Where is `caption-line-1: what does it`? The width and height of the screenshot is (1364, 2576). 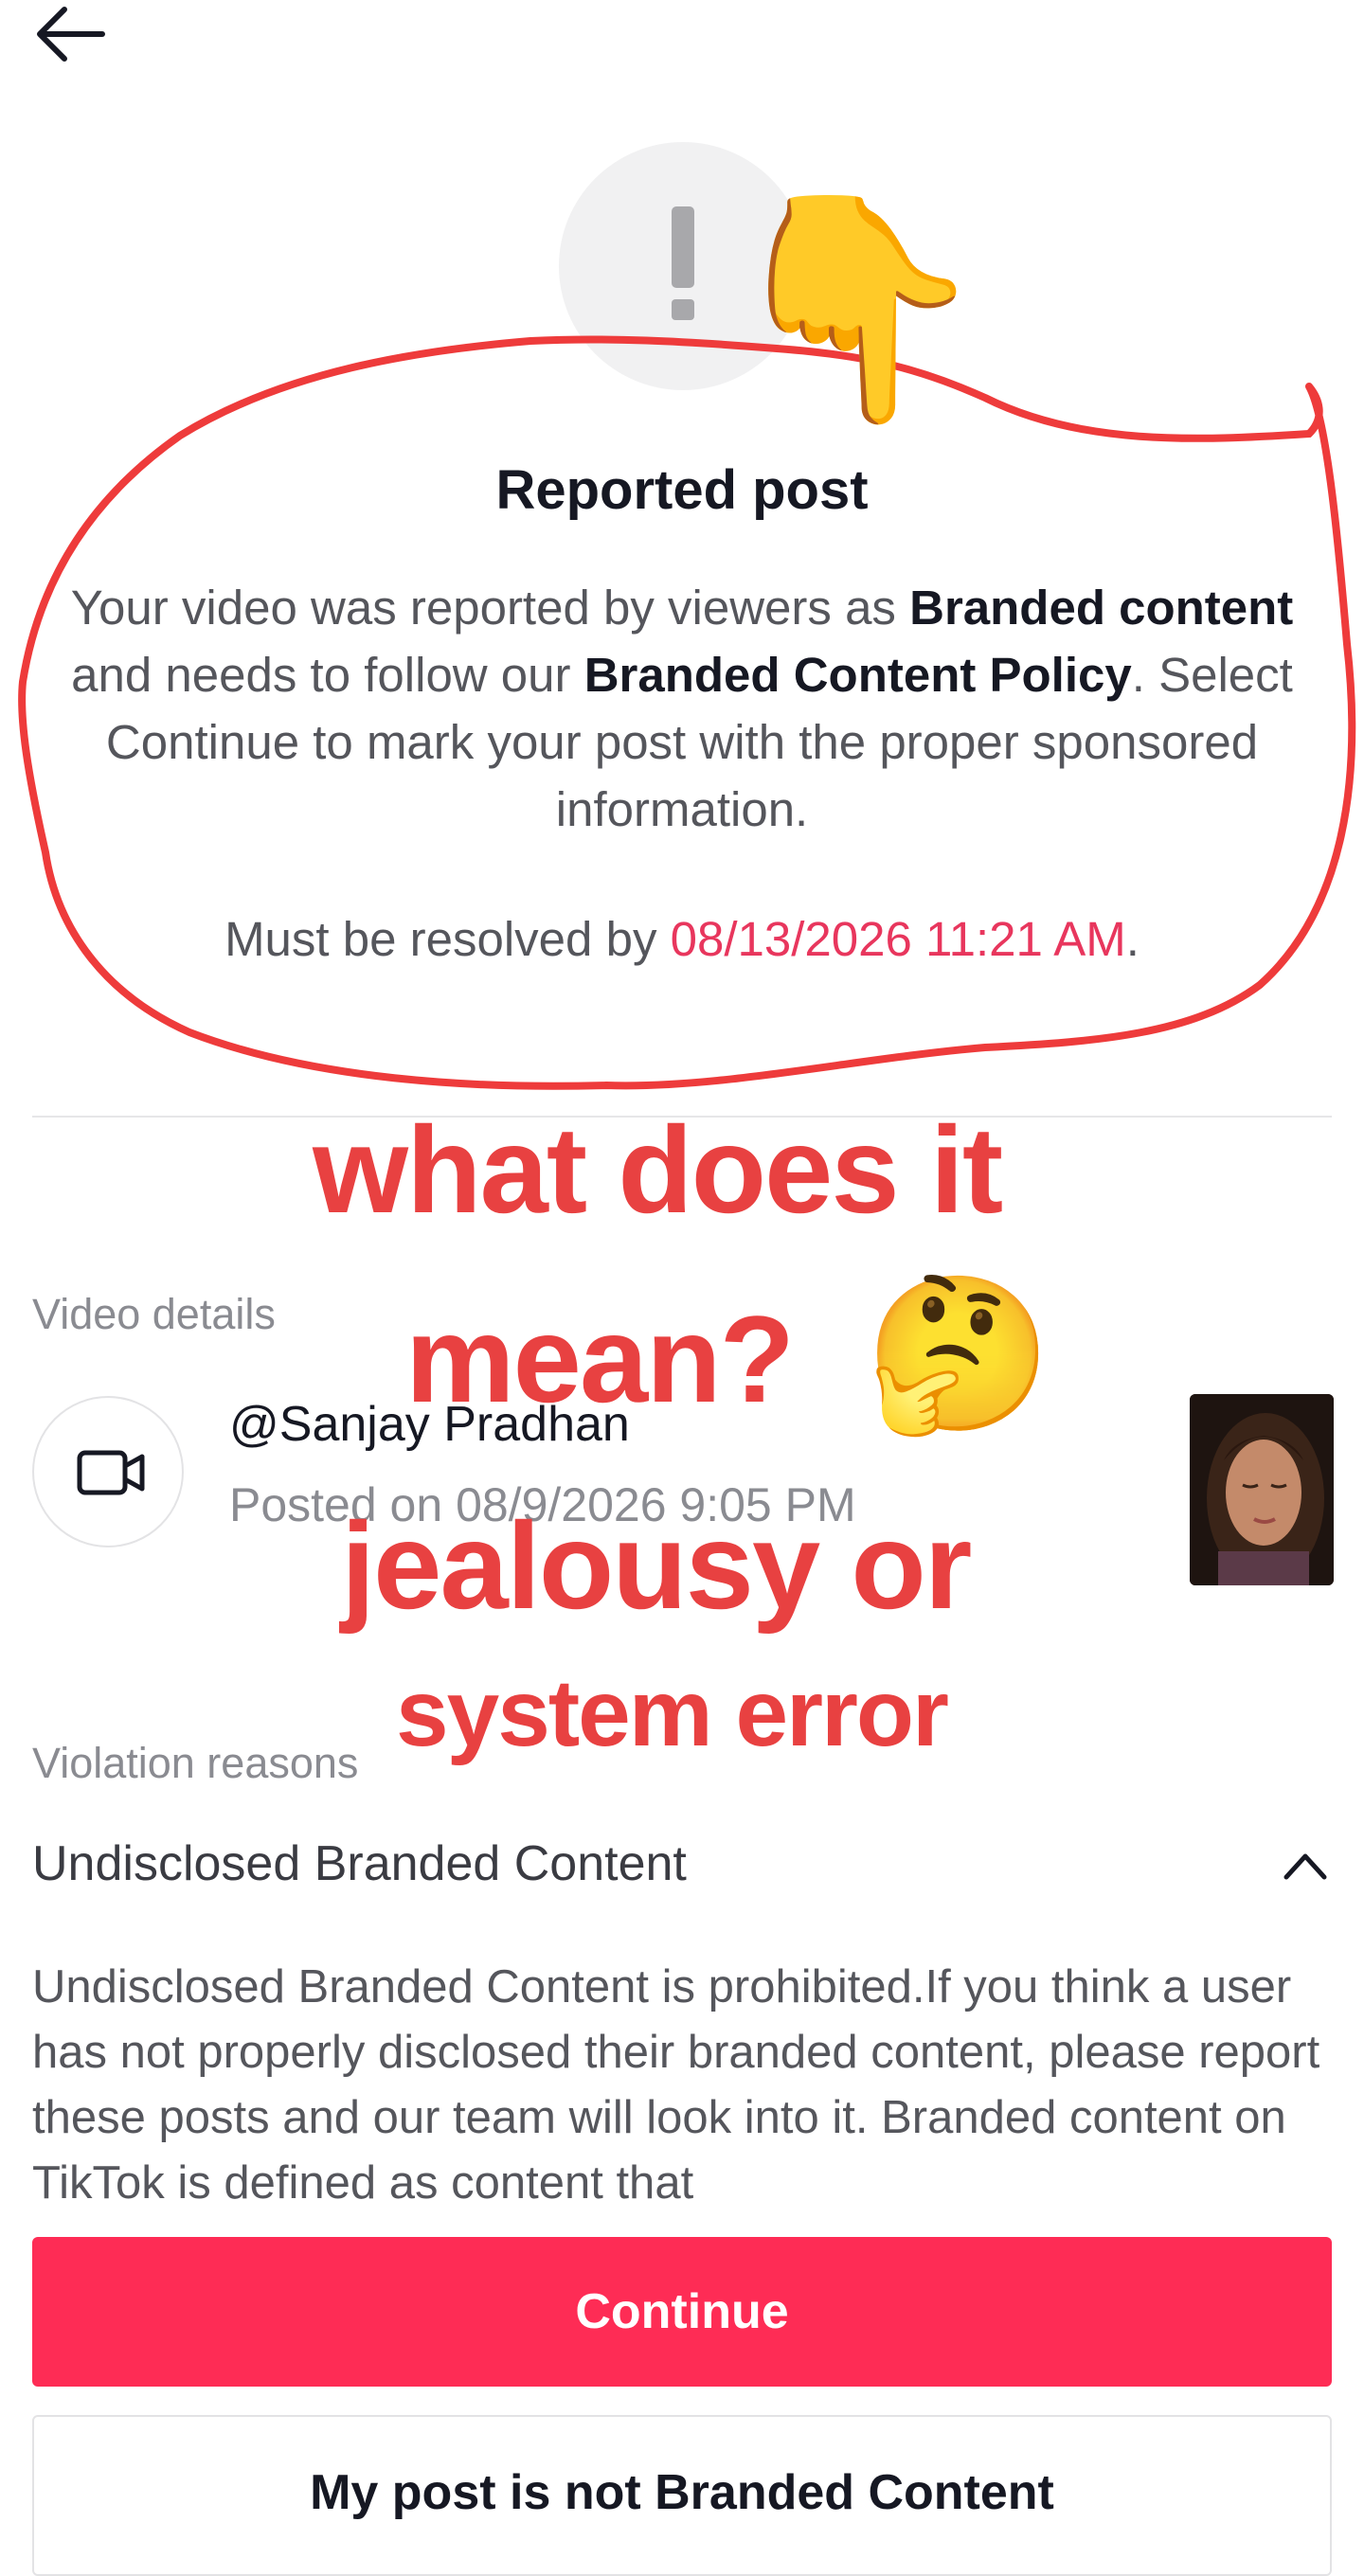
caption-line-1: what does it is located at coordinates (658, 1169).